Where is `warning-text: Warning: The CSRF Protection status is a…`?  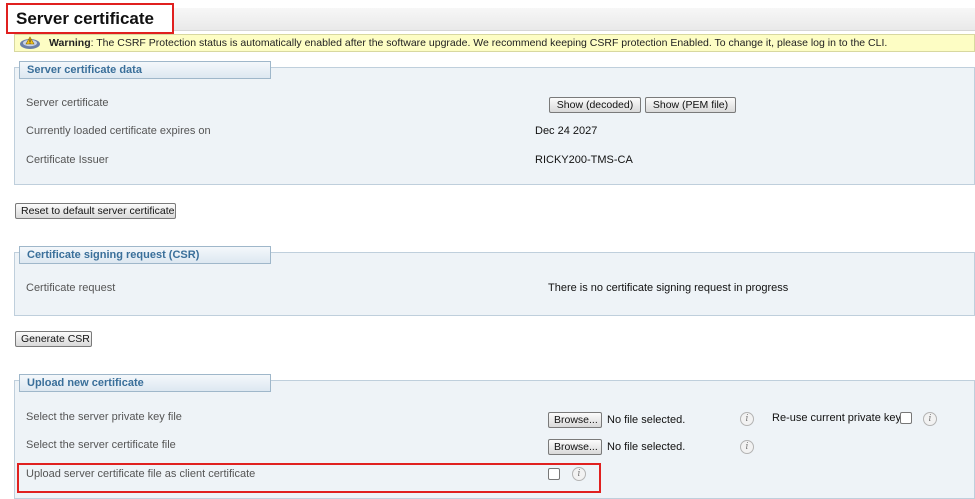 warning-text: Warning: The CSRF Protection status is a… is located at coordinates (468, 43).